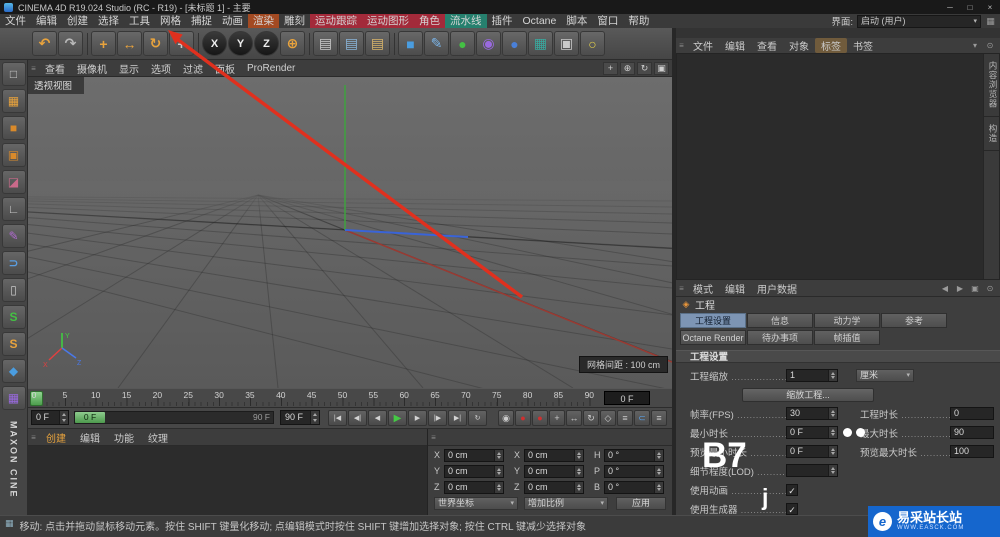  I want to click on menu-item: 编辑, so click(46, 21).